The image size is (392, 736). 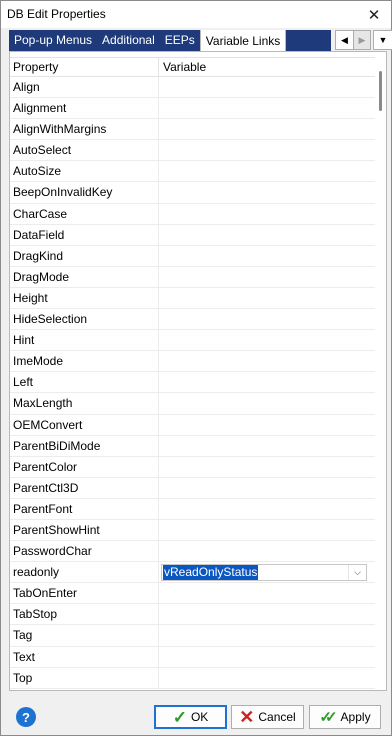 I want to click on arrow-left-icon: ◀, so click(x=344, y=39).